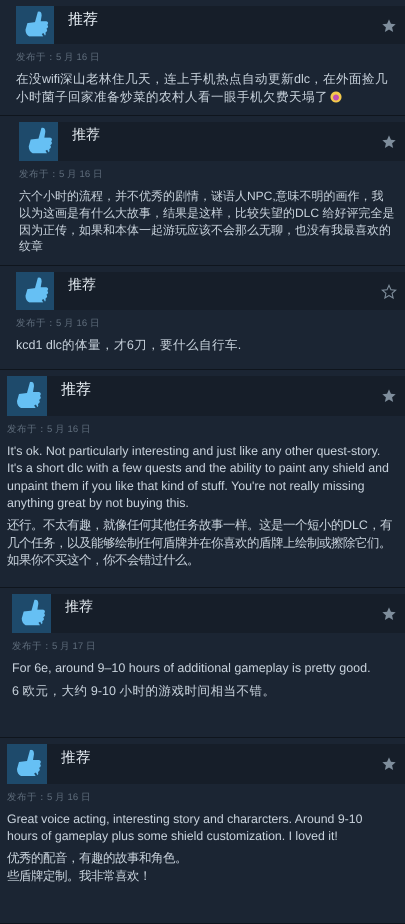  Describe the element at coordinates (129, 345) in the screenshot. I see `review-text: kcd1 dlc的体量，才6刀，要什么自行车.` at that location.